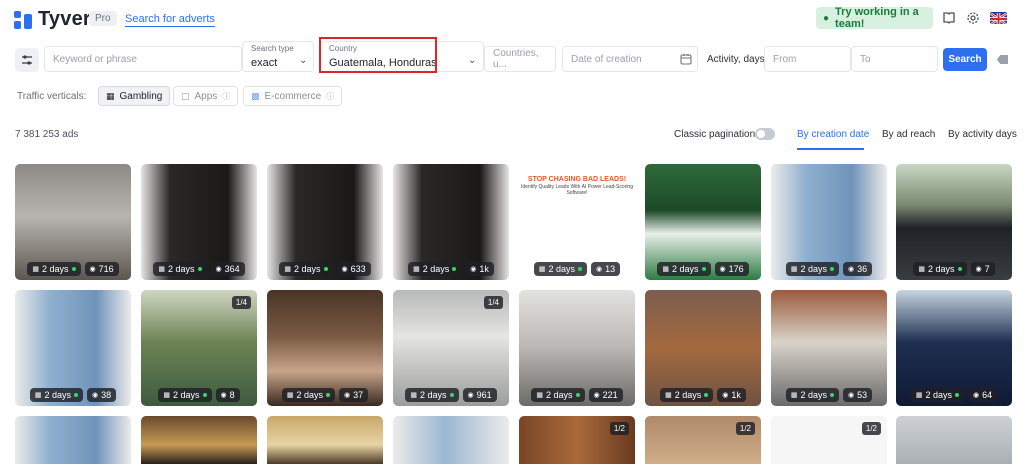 The width and height of the screenshot is (1024, 464). I want to click on sort-tab-creation-date: By creation date, so click(833, 134).